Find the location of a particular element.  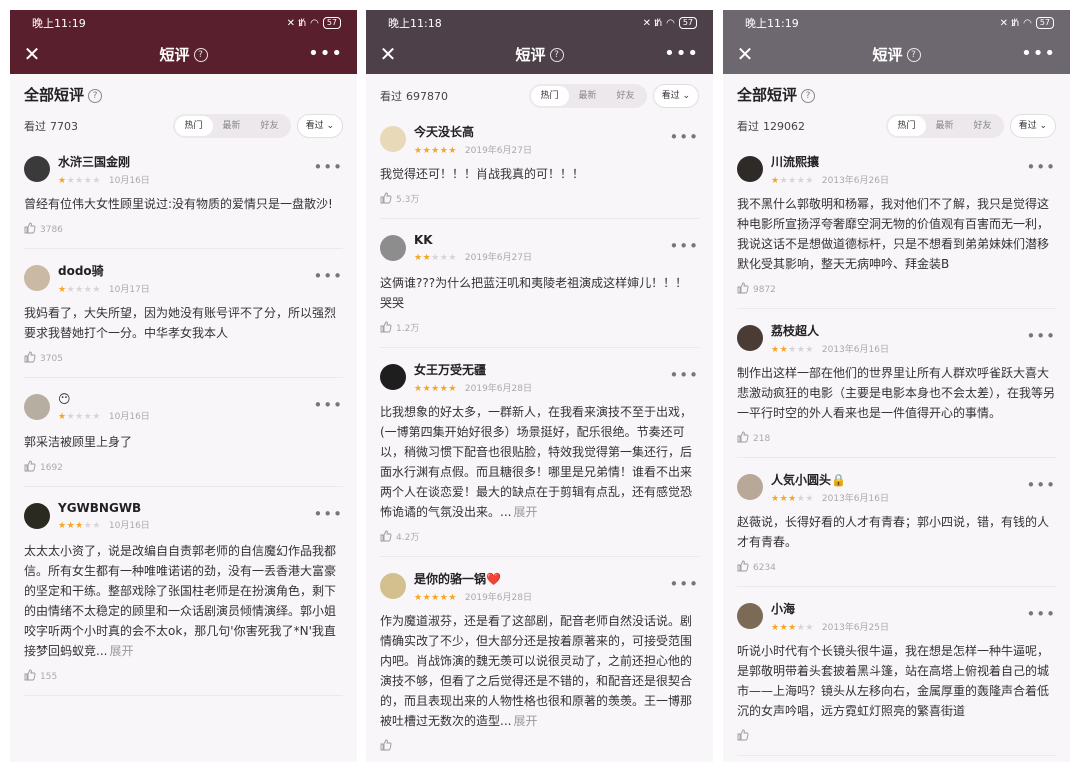

reviewer-name: 小海 is located at coordinates (830, 608).